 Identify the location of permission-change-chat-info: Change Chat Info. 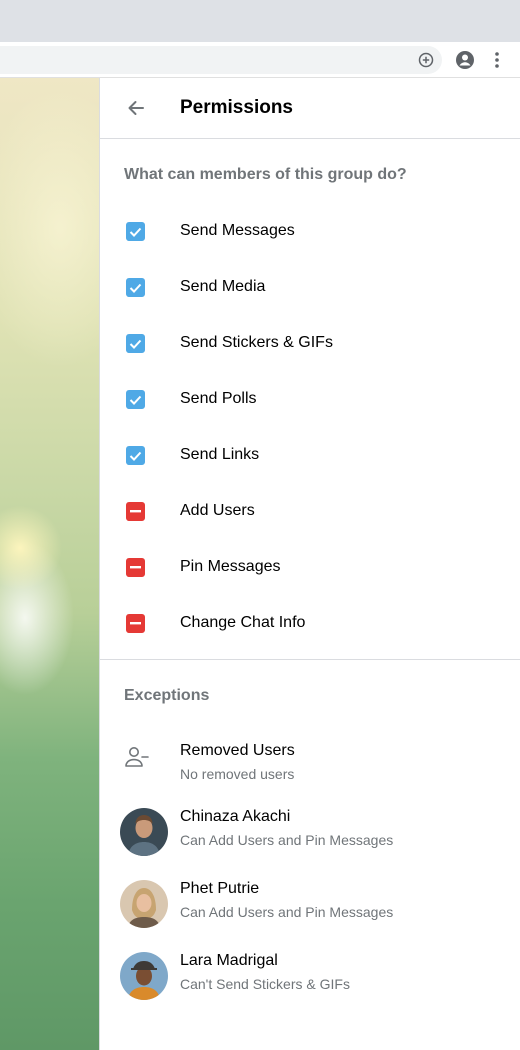
(310, 623).